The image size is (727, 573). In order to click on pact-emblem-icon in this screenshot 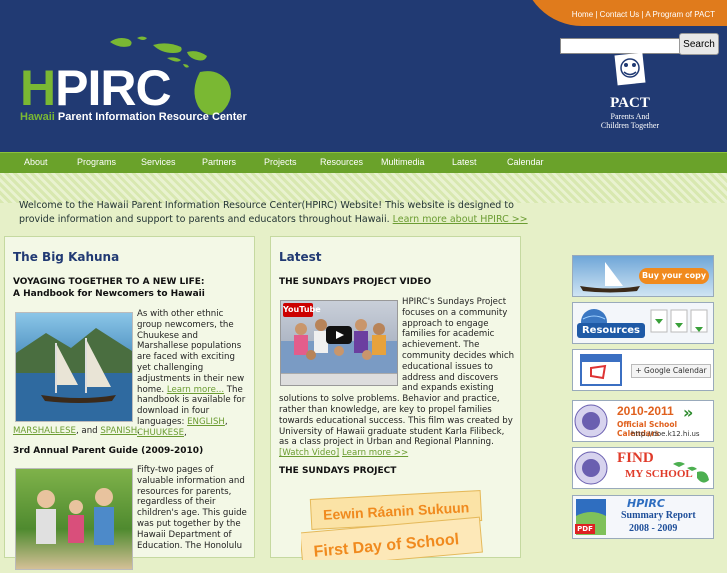, I will do `click(630, 69)`.